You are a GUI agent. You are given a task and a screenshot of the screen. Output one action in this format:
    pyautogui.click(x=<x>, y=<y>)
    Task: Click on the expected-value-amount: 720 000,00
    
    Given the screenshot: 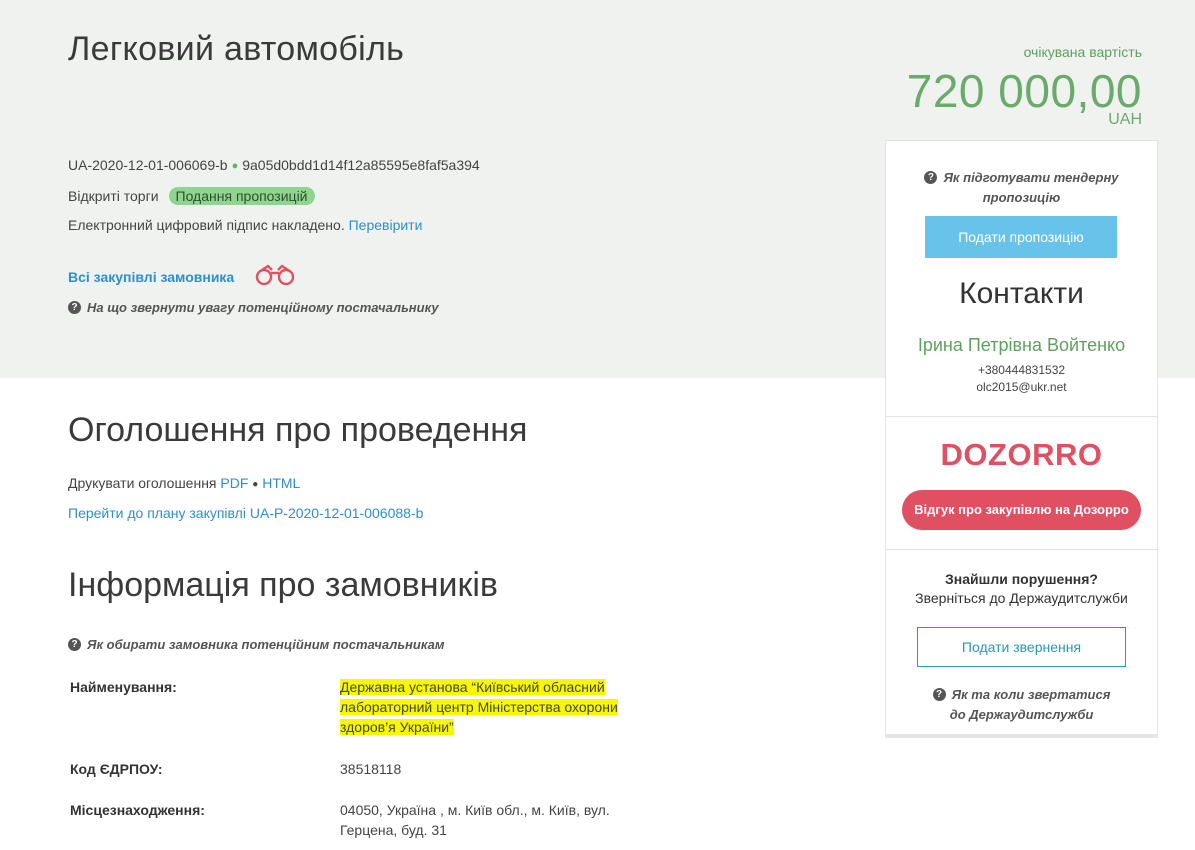 What is the action you would take?
    pyautogui.click(x=1024, y=91)
    